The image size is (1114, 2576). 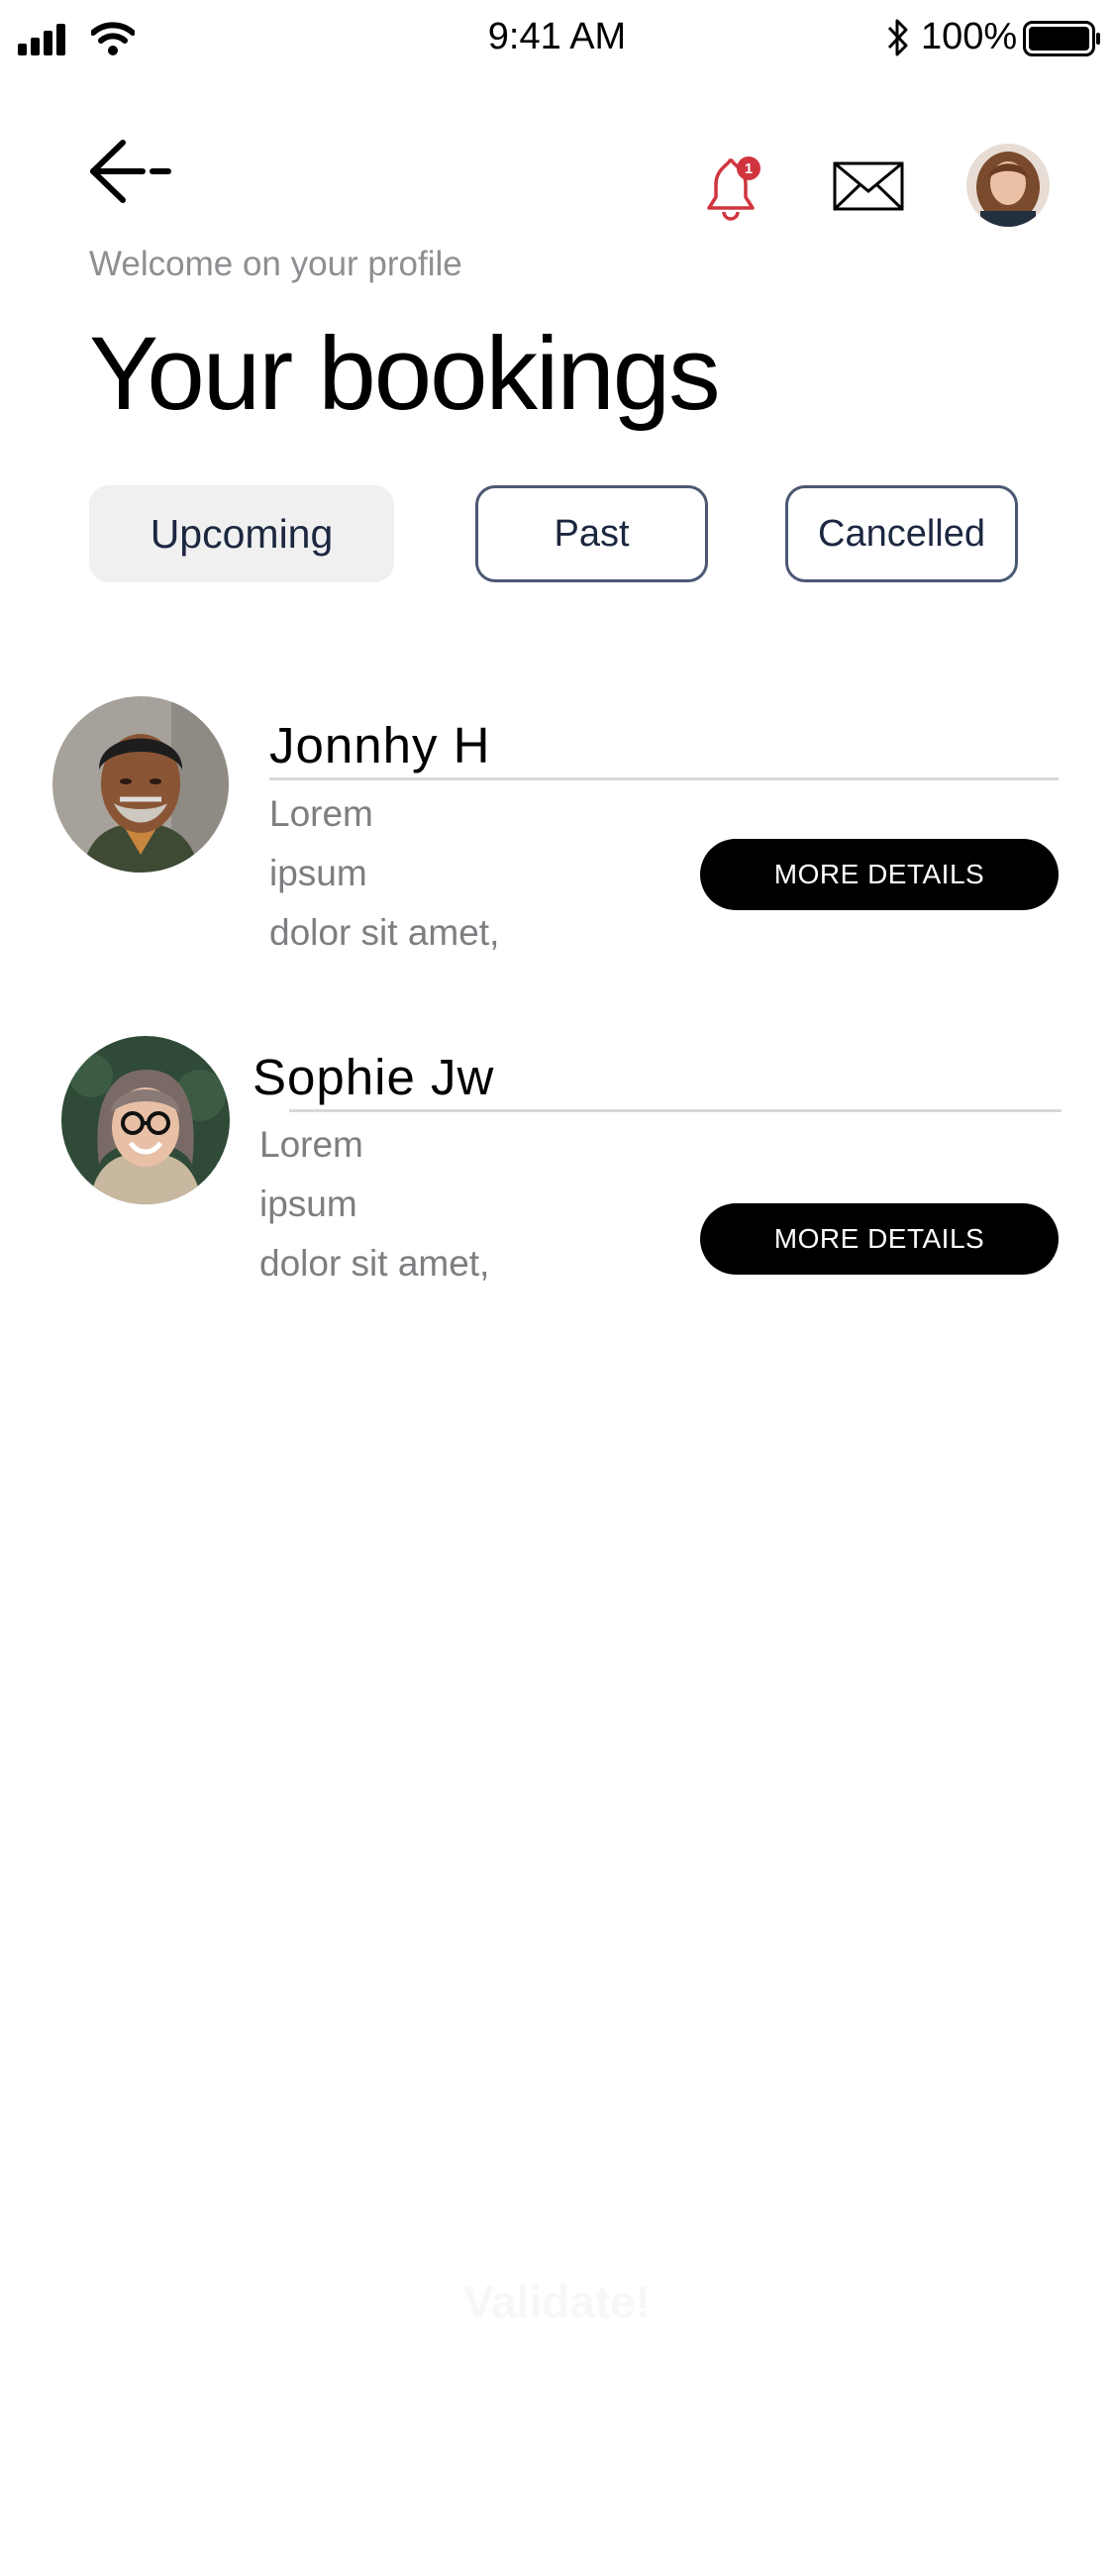 What do you see at coordinates (1008, 185) in the screenshot?
I see `user-avatar` at bounding box center [1008, 185].